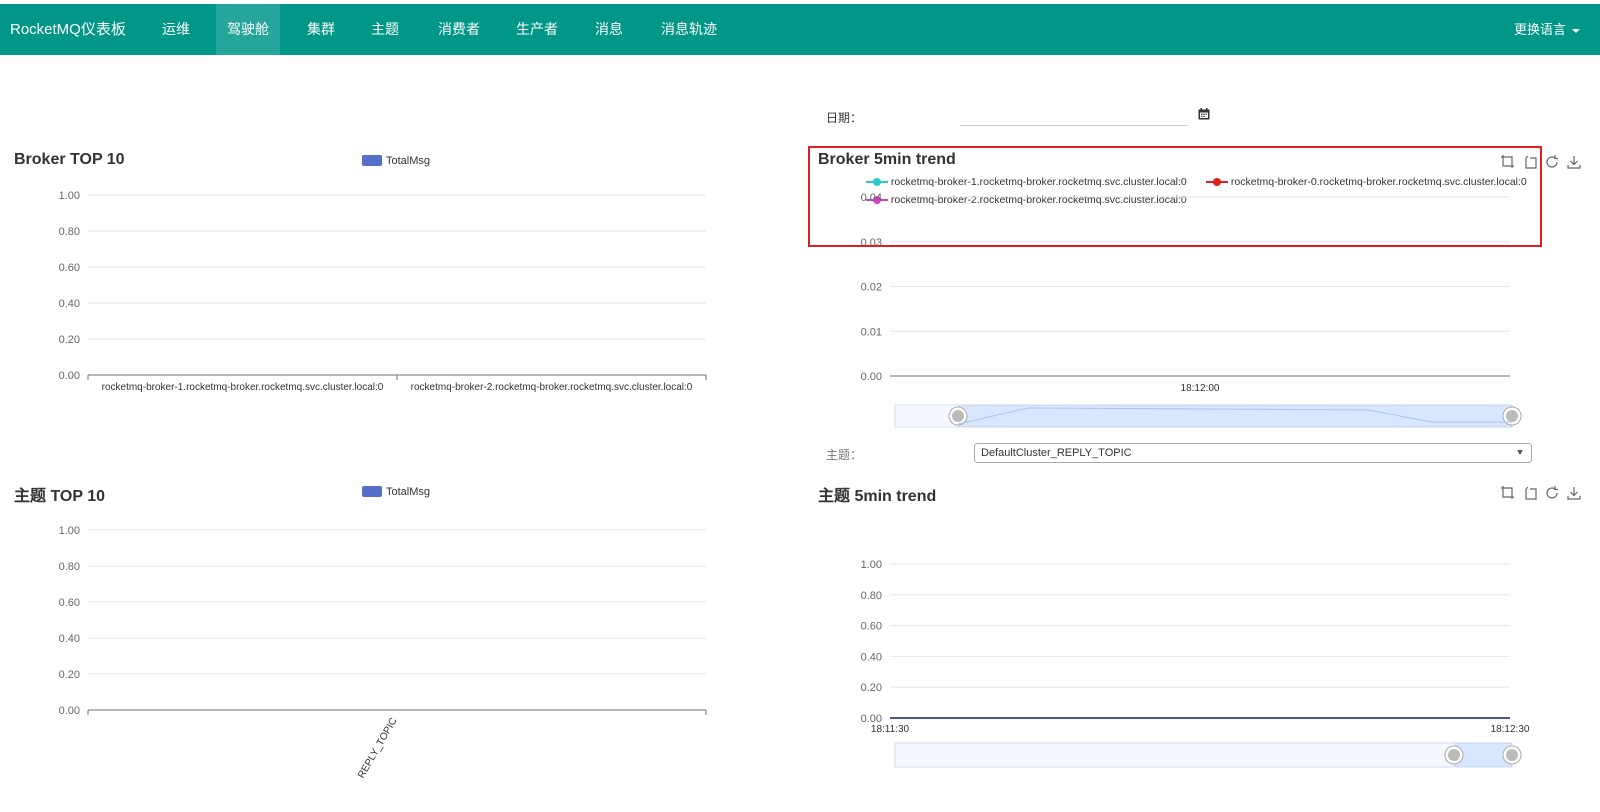 The width and height of the screenshot is (1600, 812). What do you see at coordinates (689, 29) in the screenshot?
I see `nav-message-trace: 消息轨迹` at bounding box center [689, 29].